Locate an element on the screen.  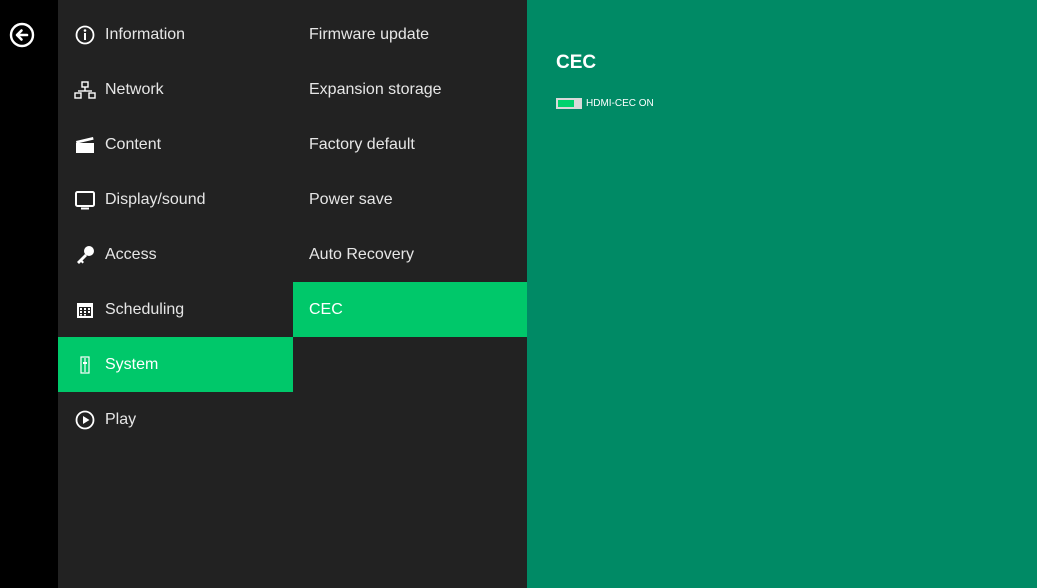
back-arrow-icon is located at coordinates (22, 35).